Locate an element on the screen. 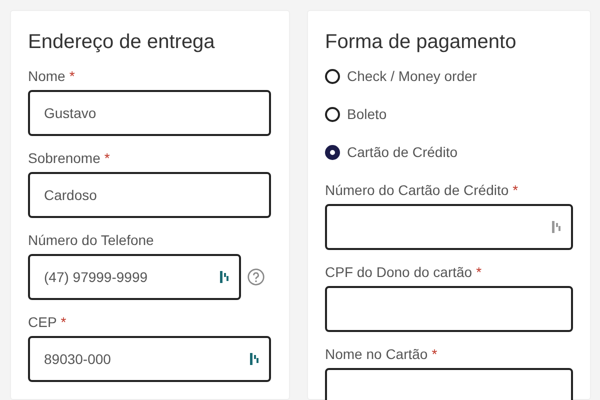 The height and width of the screenshot is (400, 600). help-icon is located at coordinates (256, 277).